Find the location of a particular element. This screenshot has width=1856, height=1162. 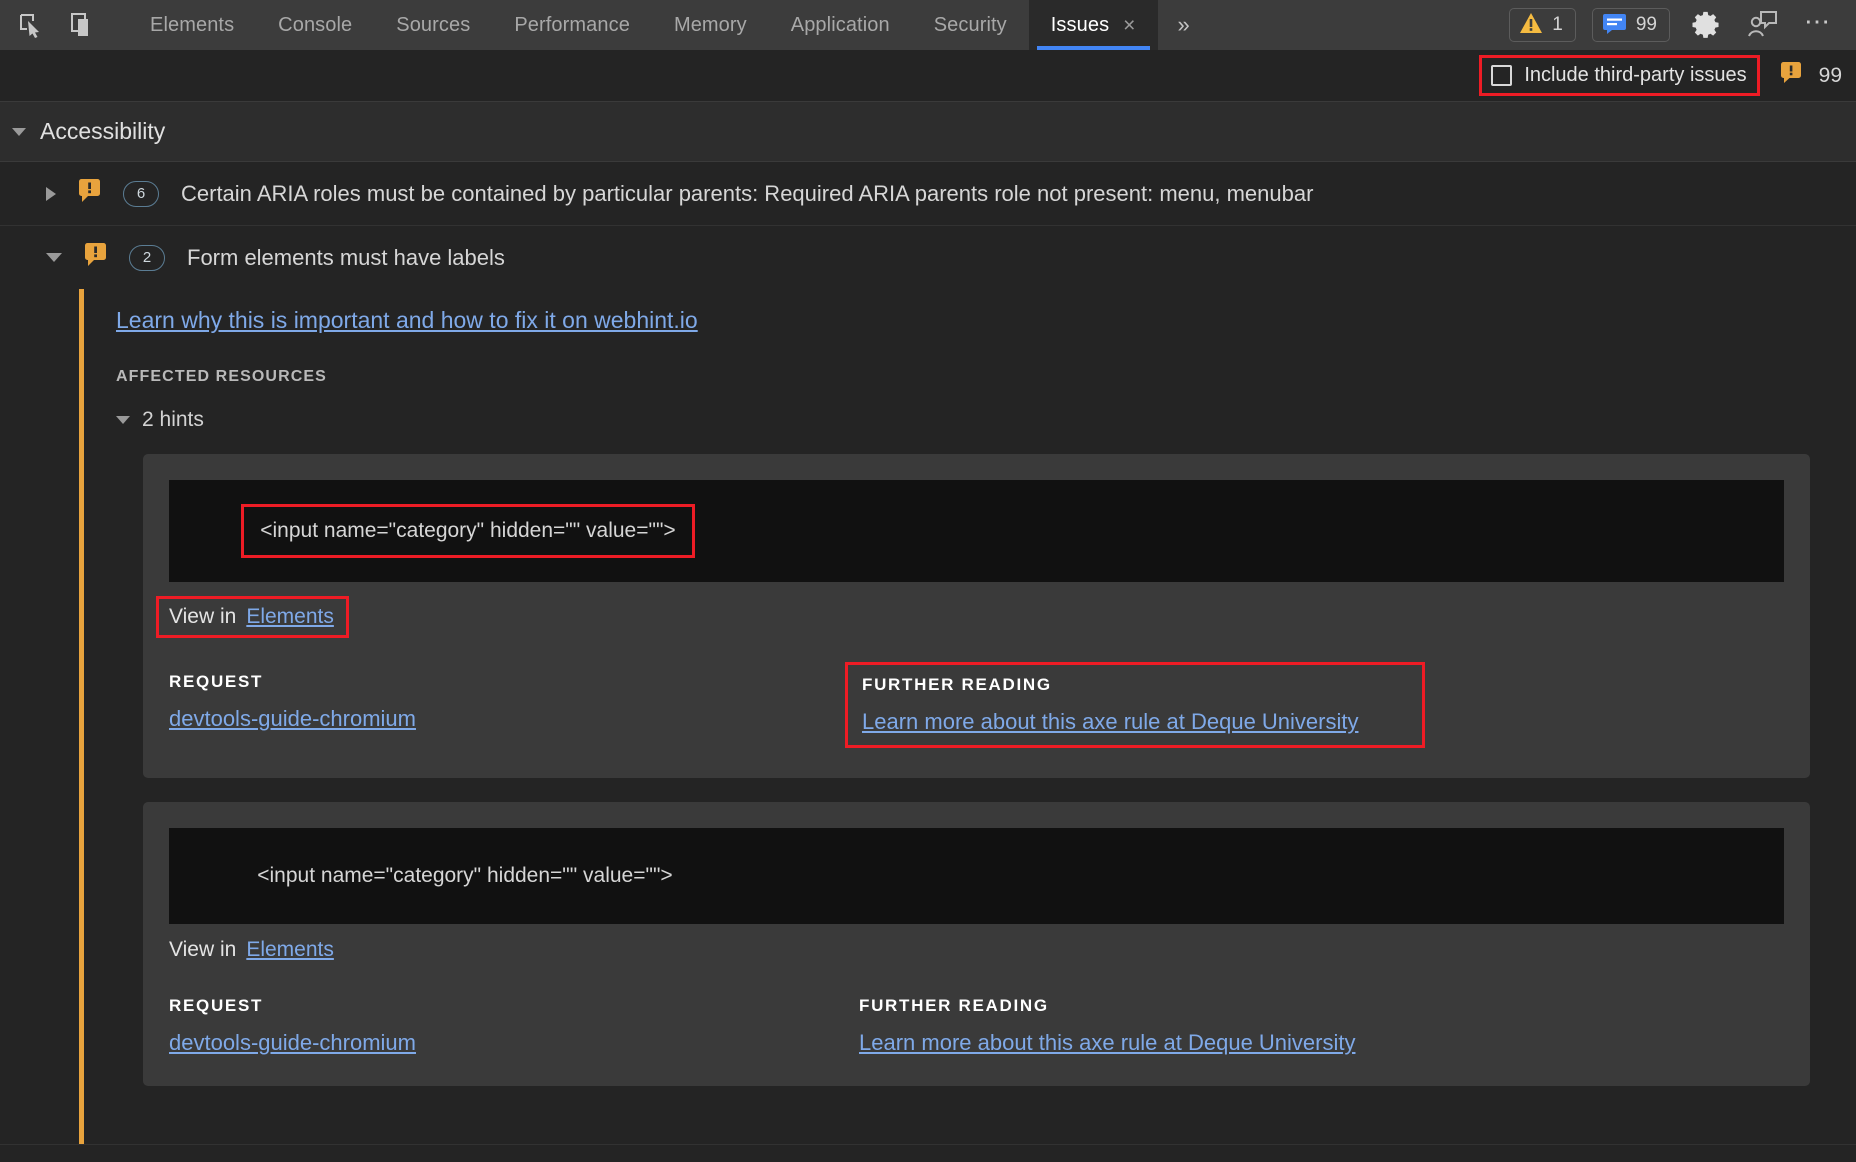

tab-label: Issues is located at coordinates (1080, 24).